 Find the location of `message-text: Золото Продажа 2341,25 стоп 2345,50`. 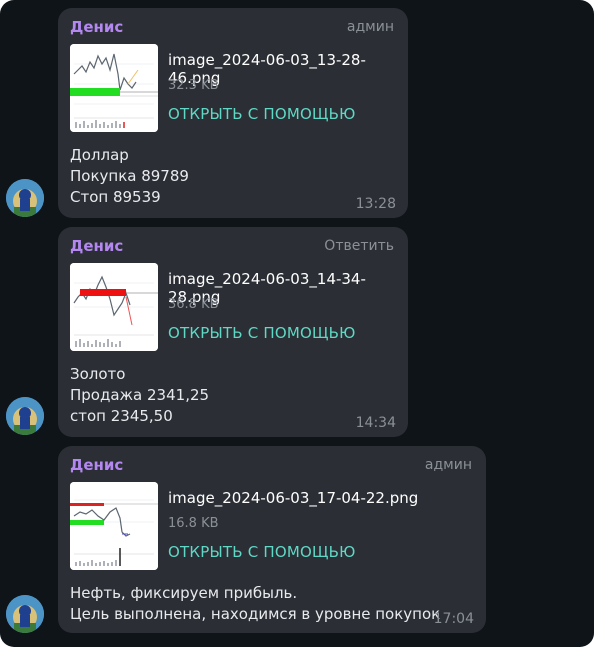

message-text: Золото Продажа 2341,25 стоп 2345,50 is located at coordinates (139, 395).